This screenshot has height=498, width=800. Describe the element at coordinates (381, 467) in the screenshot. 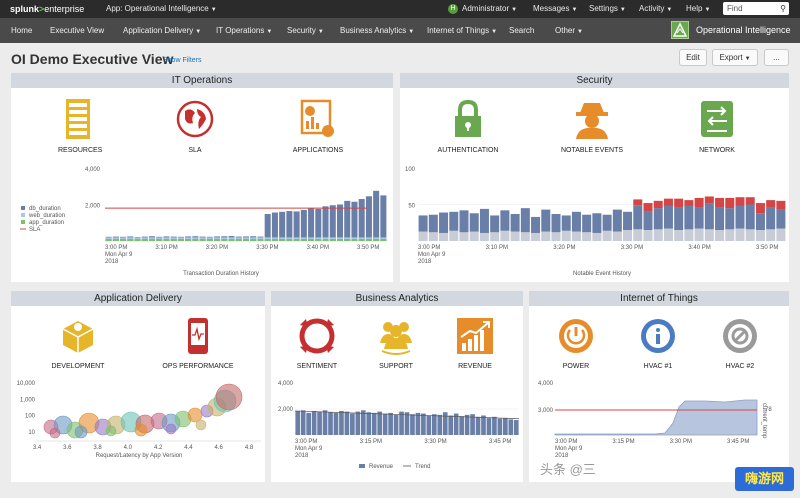

I see `legend-label: Revenue` at that location.